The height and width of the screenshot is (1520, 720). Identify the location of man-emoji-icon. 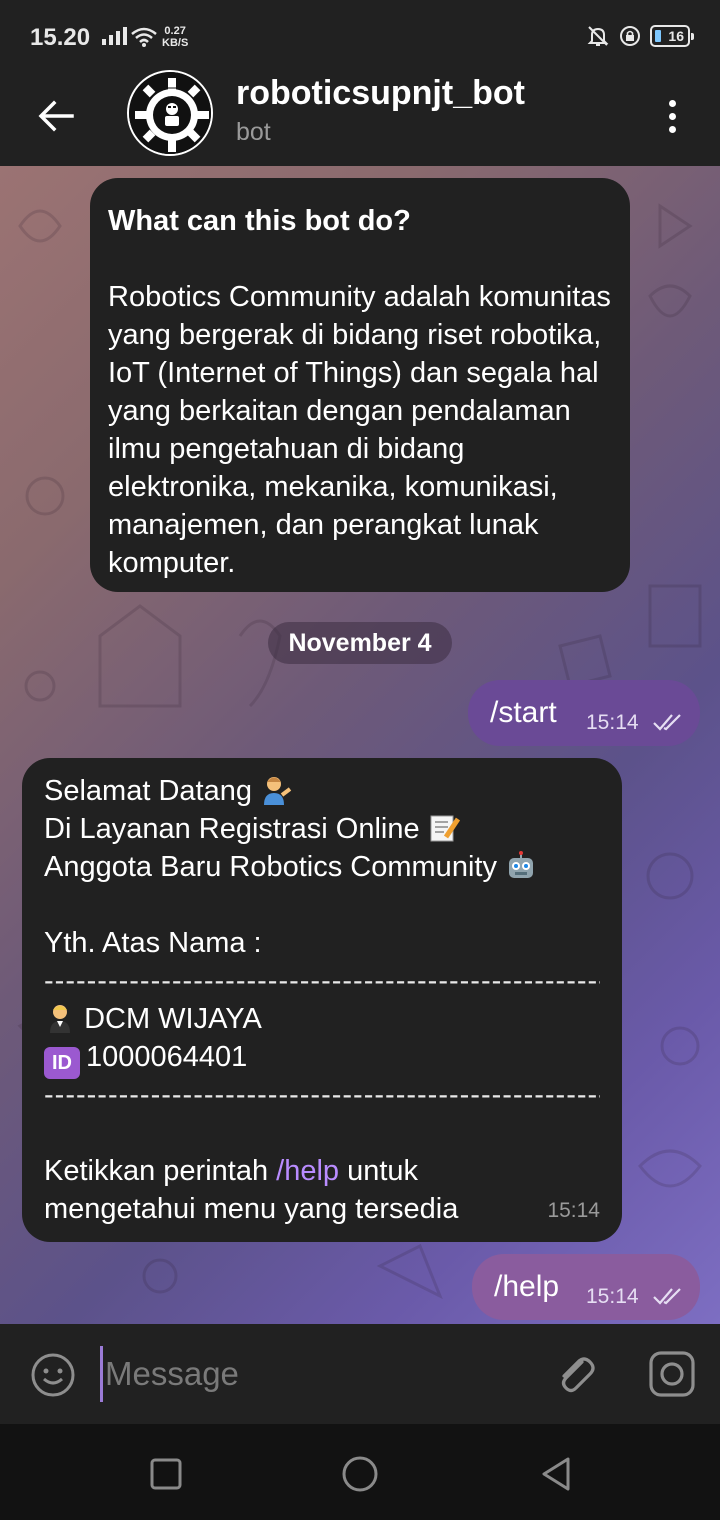
(60, 1019).